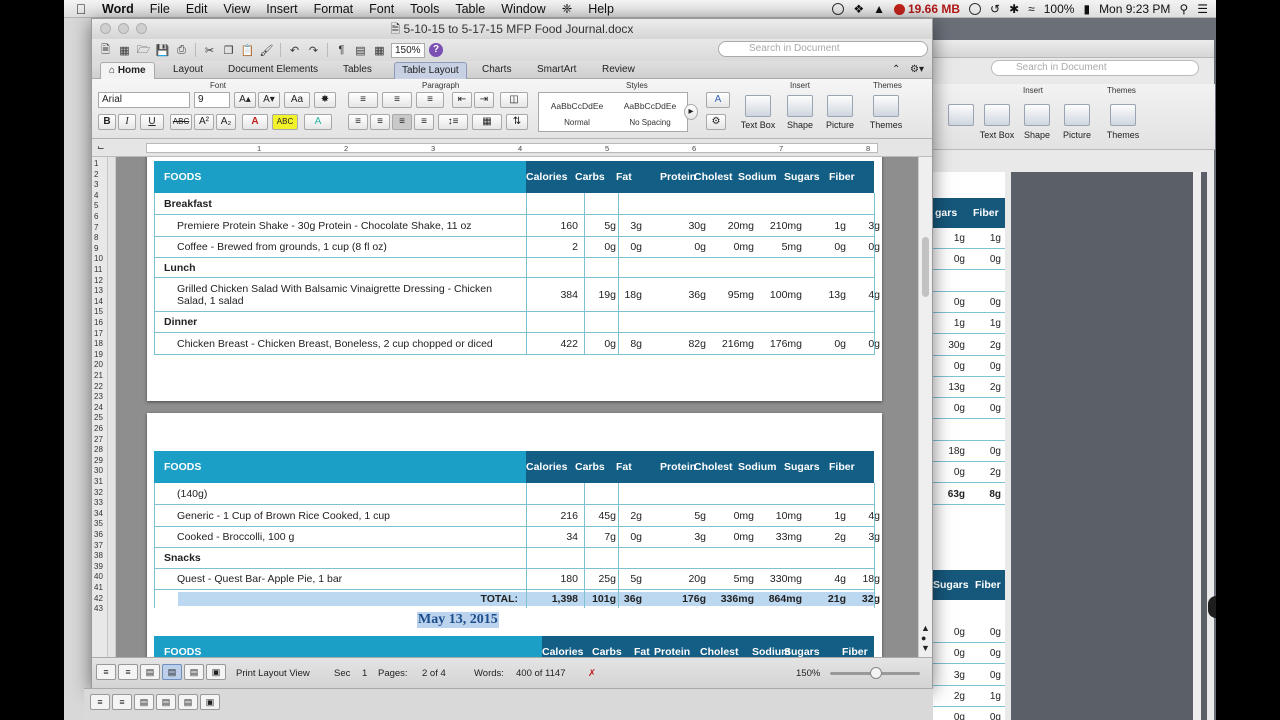  I want to click on section-row: Lunch, so click(514, 268).